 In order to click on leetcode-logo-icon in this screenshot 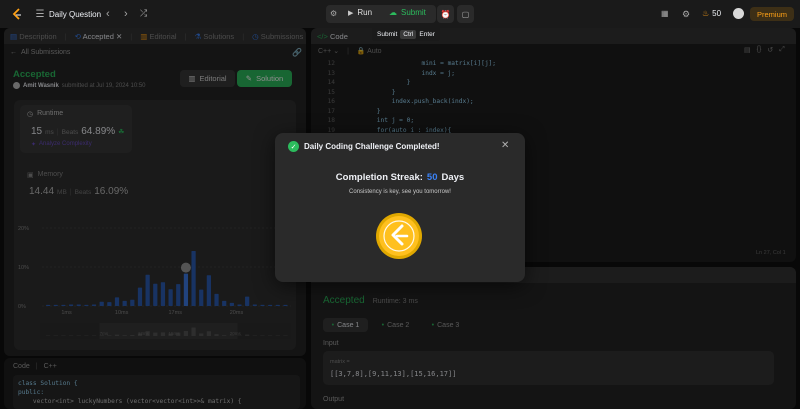, I will do `click(17, 14)`.